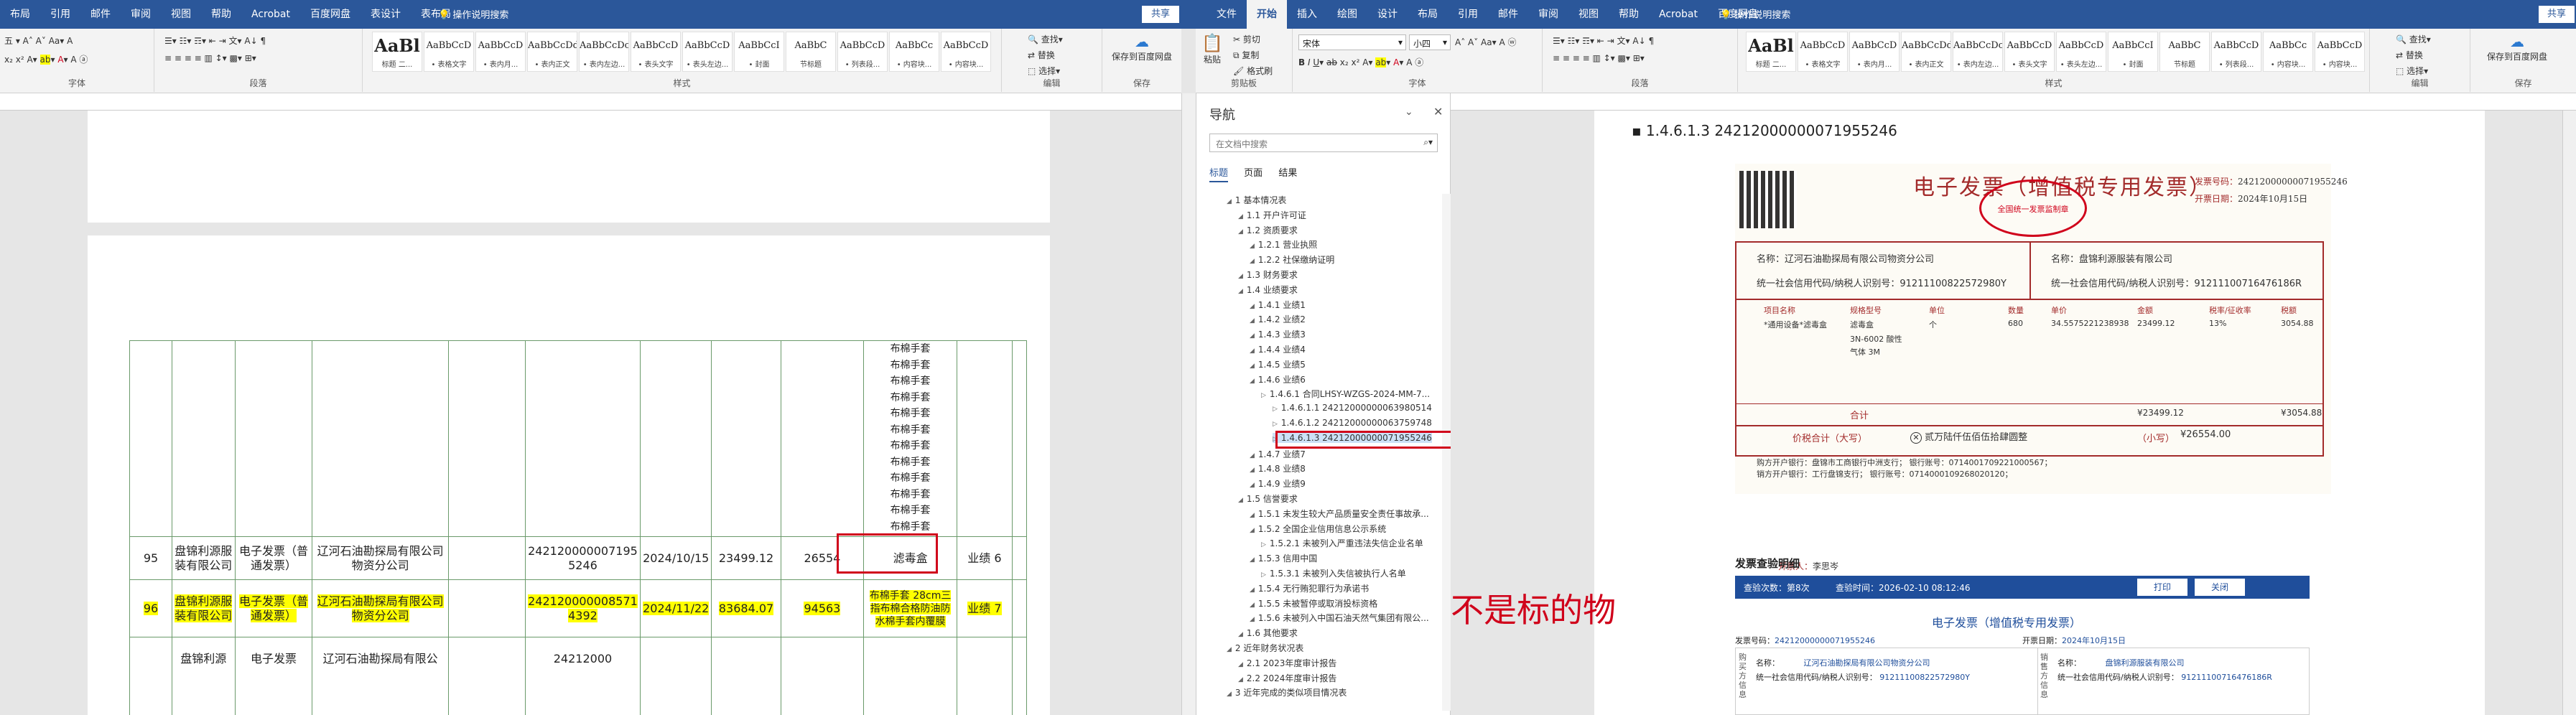  What do you see at coordinates (1278, 484) in the screenshot?
I see `nav-item: ◢ 1.4.9 业绩9` at bounding box center [1278, 484].